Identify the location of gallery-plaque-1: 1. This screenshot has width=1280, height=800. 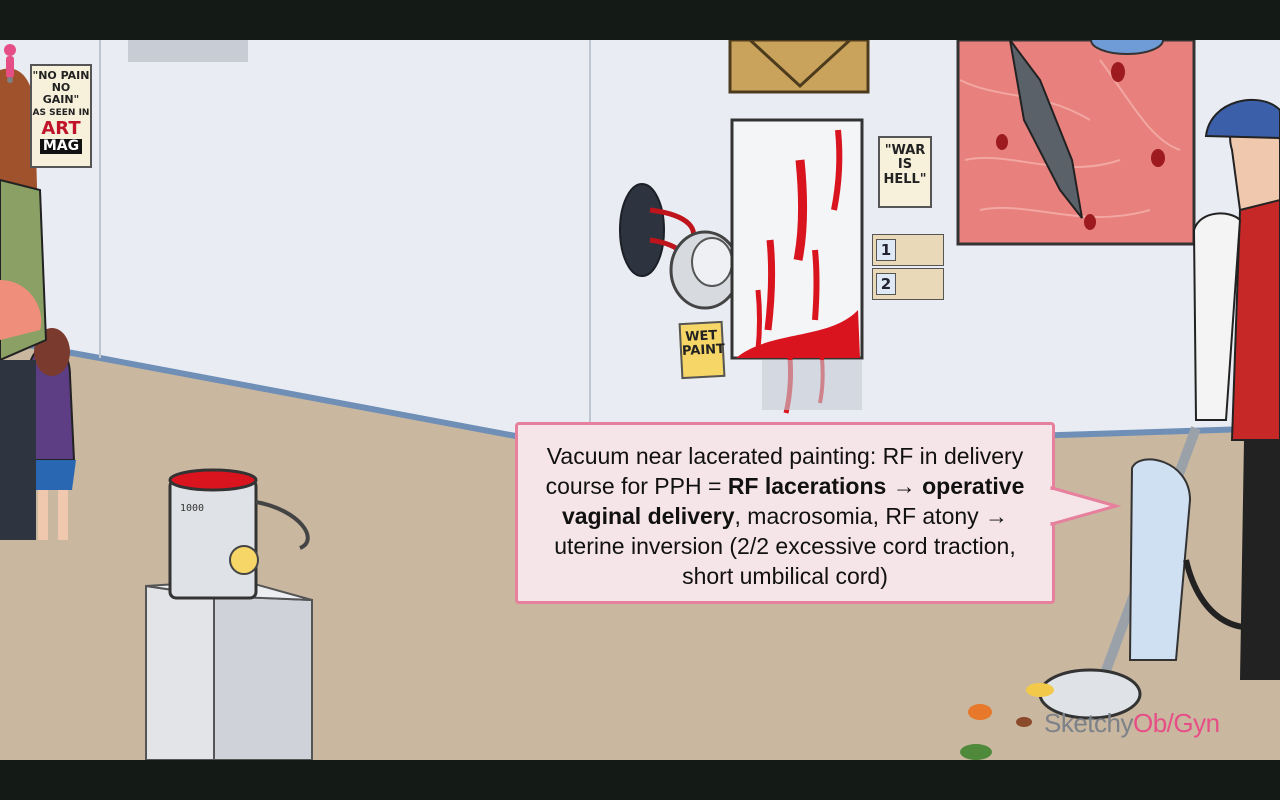
(908, 250).